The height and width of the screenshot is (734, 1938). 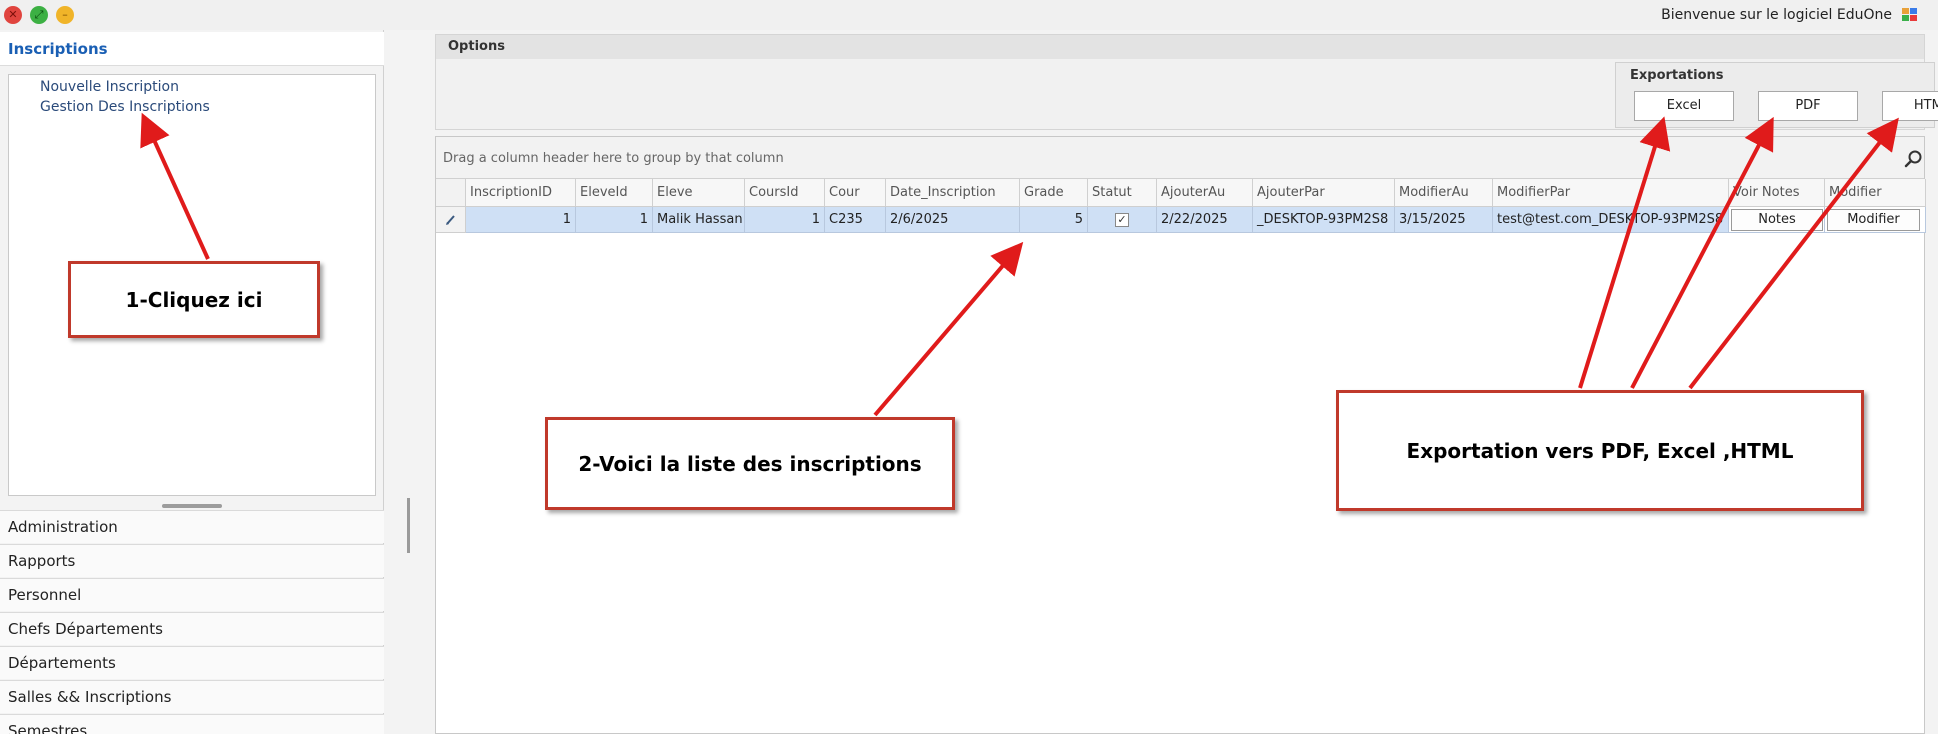 What do you see at coordinates (1444, 220) in the screenshot?
I see `cell-modifierau: 3/15/2025` at bounding box center [1444, 220].